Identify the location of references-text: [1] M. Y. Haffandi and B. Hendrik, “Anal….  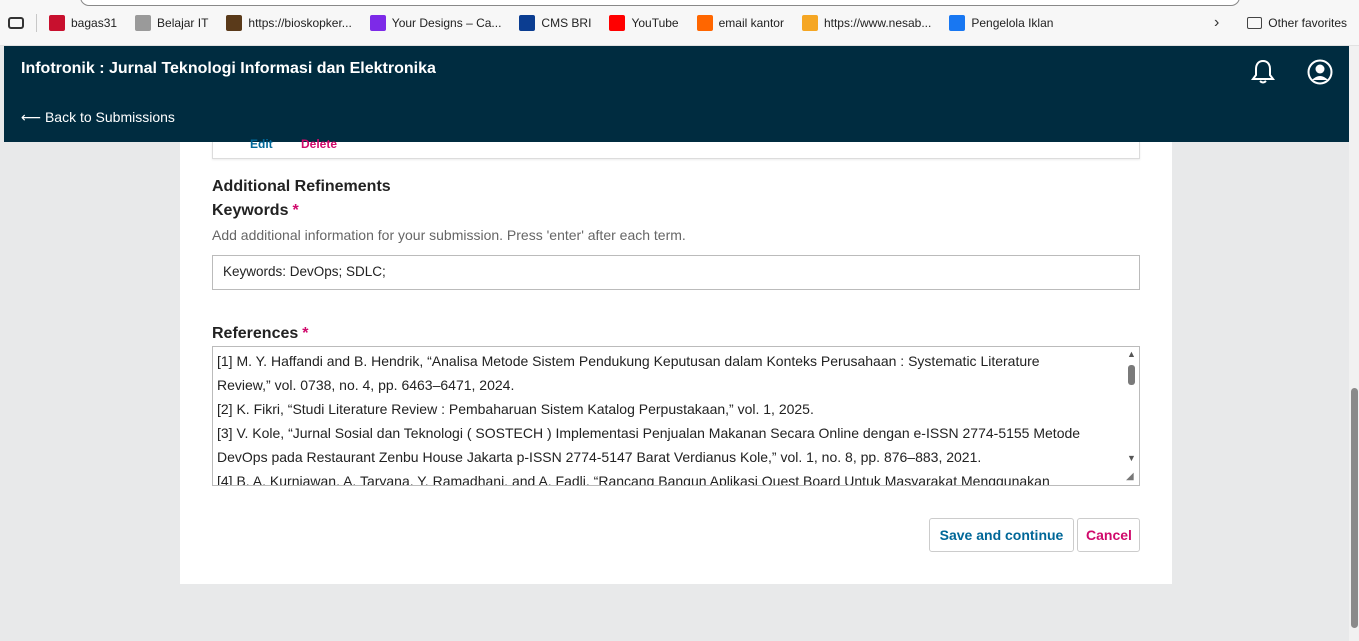
(667, 417).